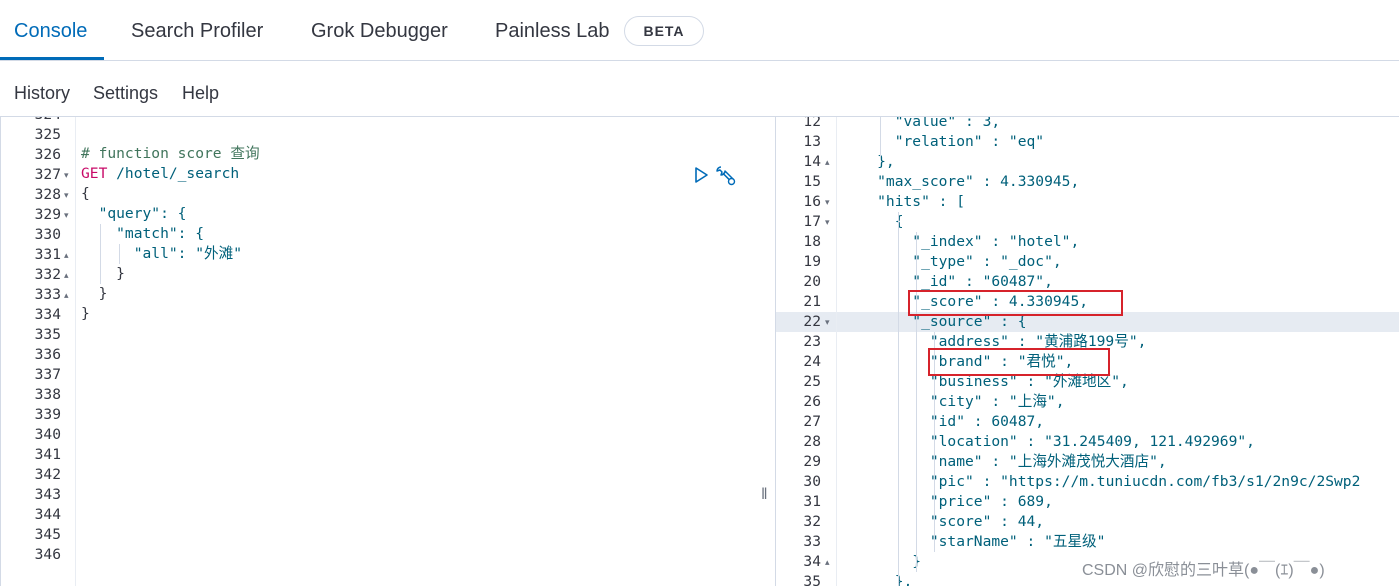 The height and width of the screenshot is (586, 1399). I want to click on pane-resize-handle: ‖, so click(764, 495).